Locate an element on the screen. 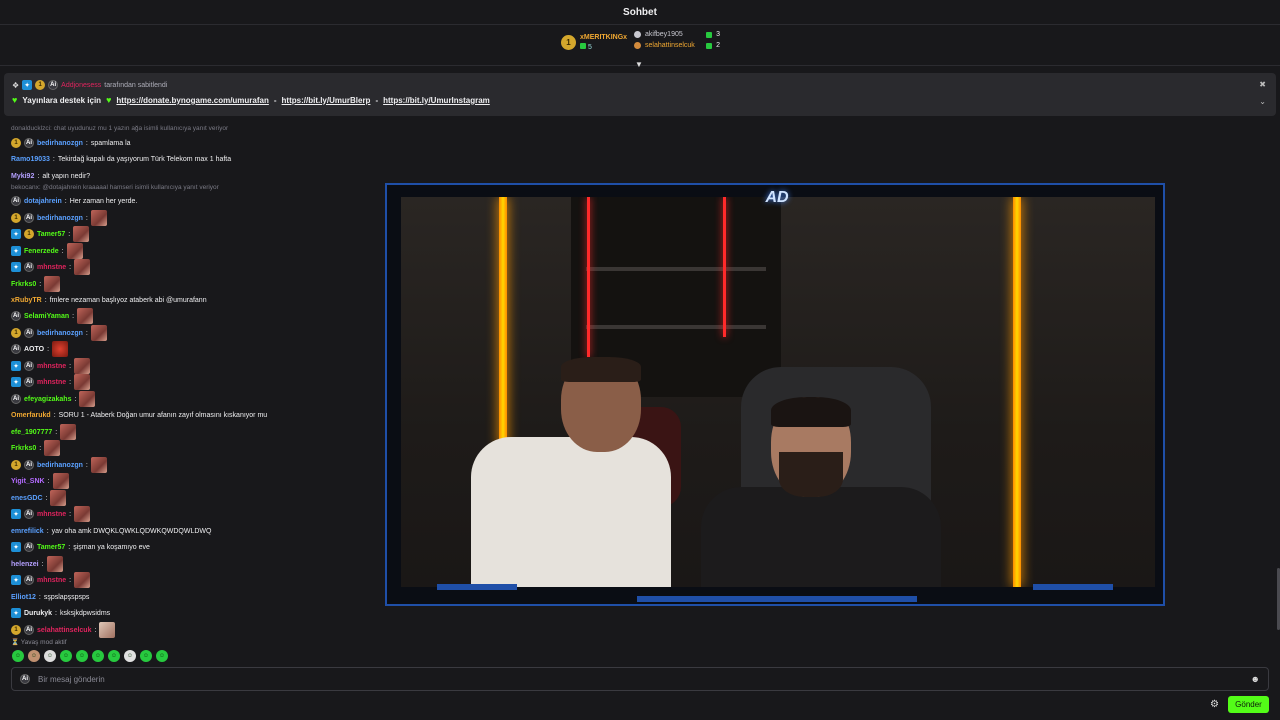 This screenshot has width=1280, height=720. chat-username: selahattinselcuk is located at coordinates (64, 630).